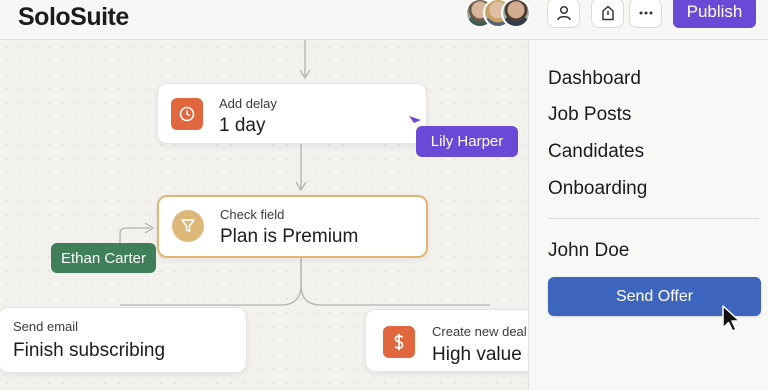 The height and width of the screenshot is (390, 768). What do you see at coordinates (248, 103) in the screenshot?
I see `node-type-label: Add delay` at bounding box center [248, 103].